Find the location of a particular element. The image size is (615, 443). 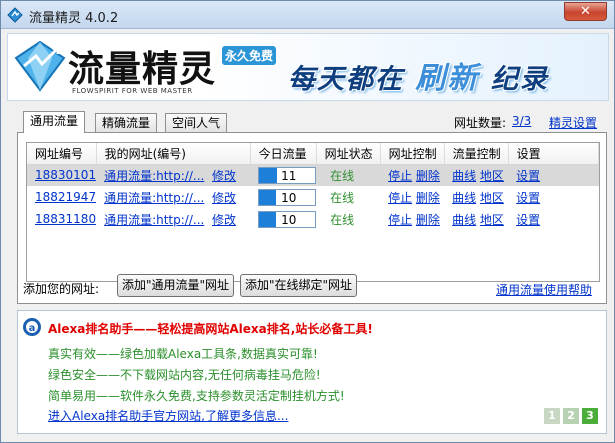

tab-space-popularity: 空间人气 is located at coordinates (196, 122).